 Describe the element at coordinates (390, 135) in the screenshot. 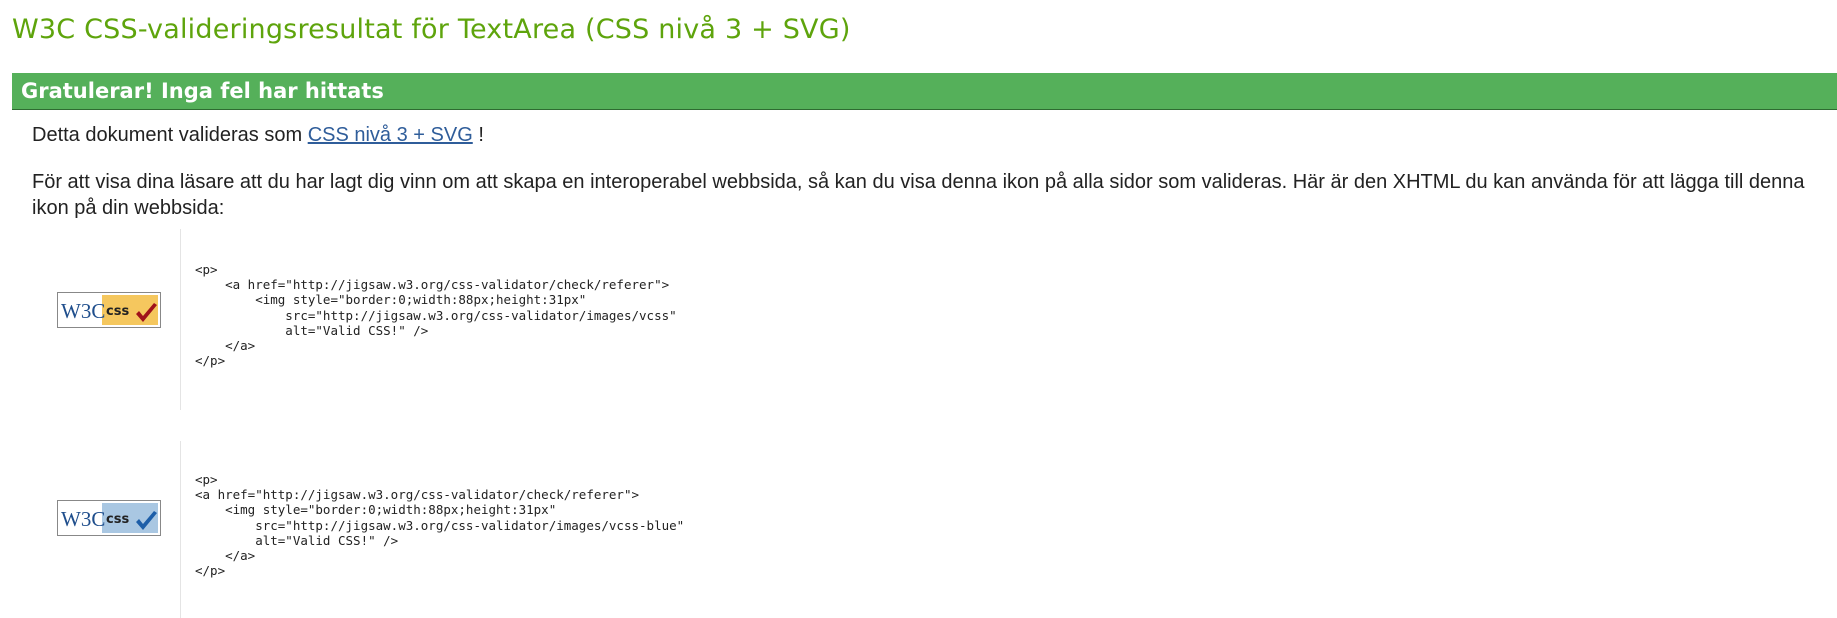

I see `css-profile-link: CSS nivå 3 + SVG` at that location.